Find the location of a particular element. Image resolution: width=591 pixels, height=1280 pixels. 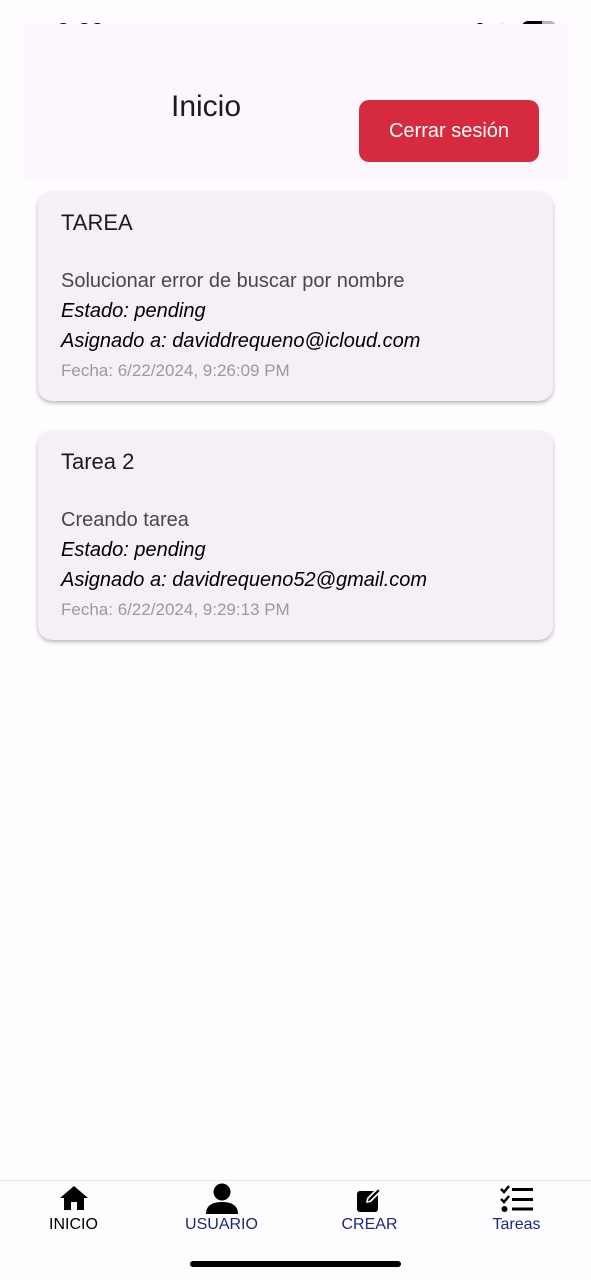

task-assignee: Asignado a: davidrequeno52@gmail.com is located at coordinates (244, 580).